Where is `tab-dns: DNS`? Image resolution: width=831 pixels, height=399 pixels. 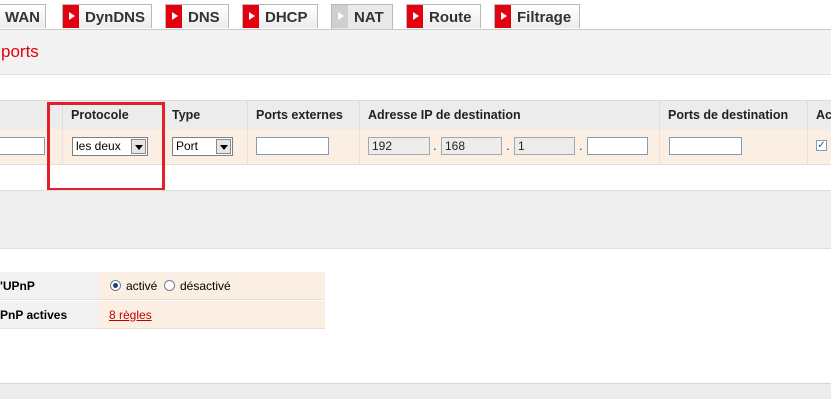
tab-dns: DNS is located at coordinates (197, 16).